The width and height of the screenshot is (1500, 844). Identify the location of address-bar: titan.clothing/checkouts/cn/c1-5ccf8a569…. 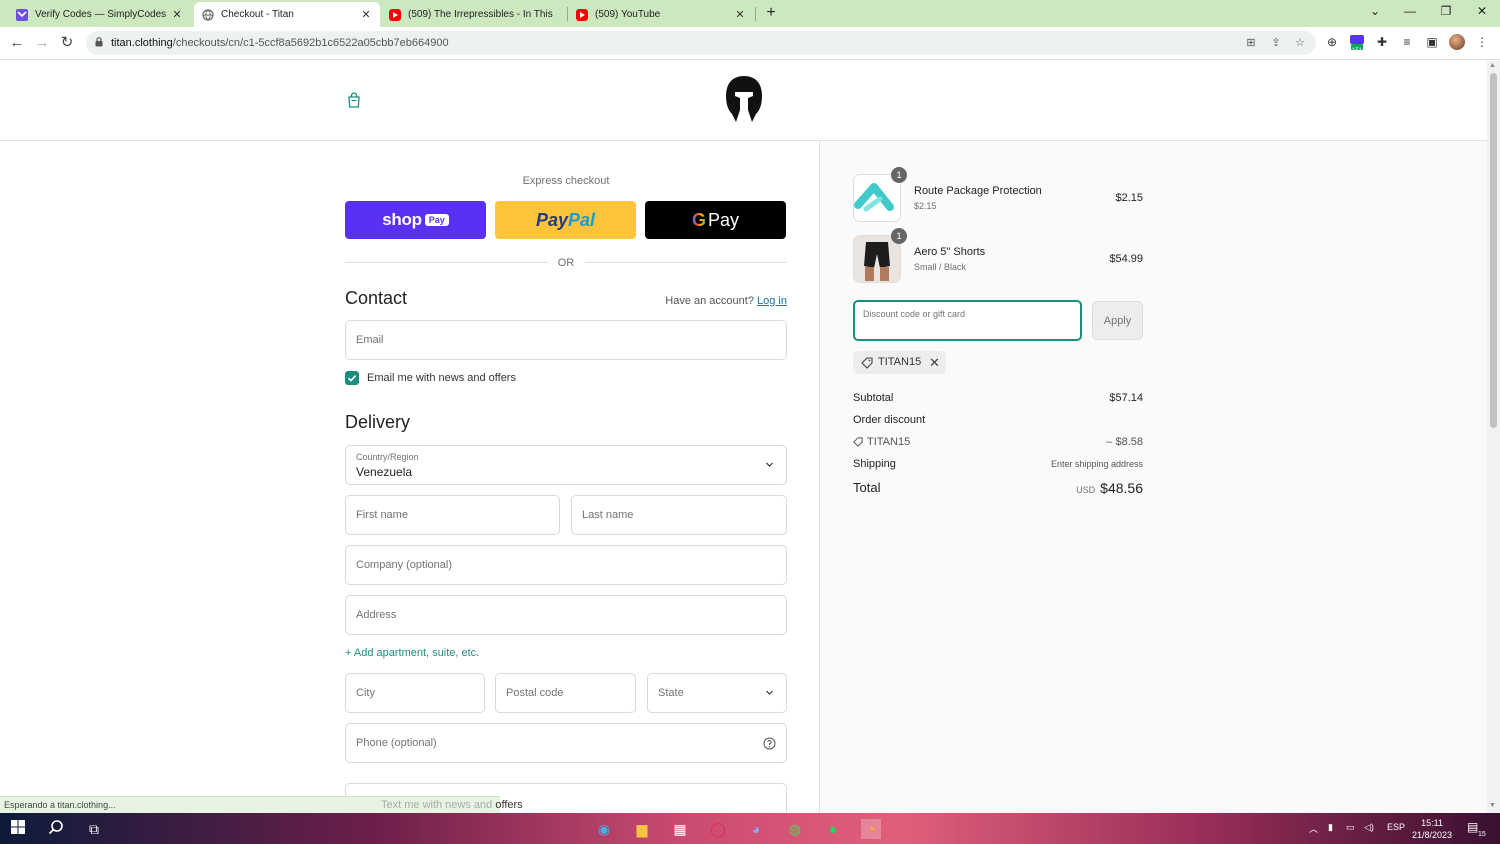
(701, 43).